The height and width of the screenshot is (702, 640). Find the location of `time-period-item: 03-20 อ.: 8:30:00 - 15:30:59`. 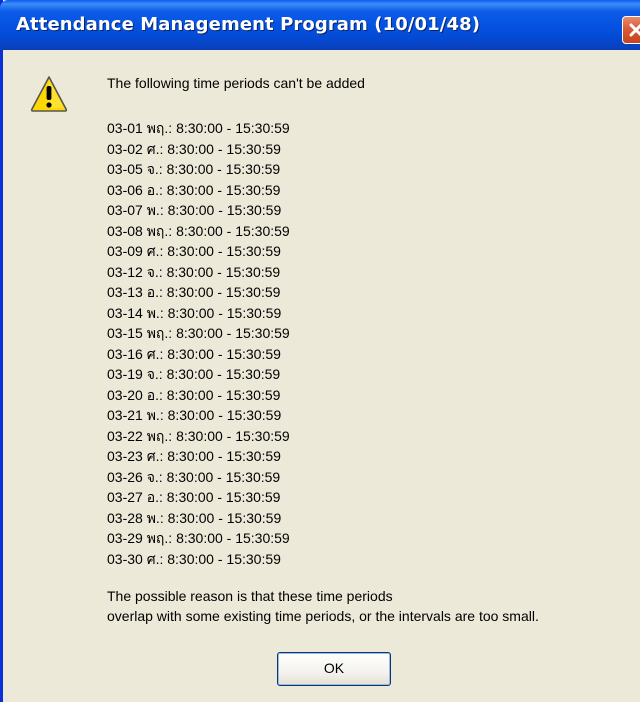

time-period-item: 03-20 อ.: 8:30:00 - 15:30:59 is located at coordinates (194, 394).